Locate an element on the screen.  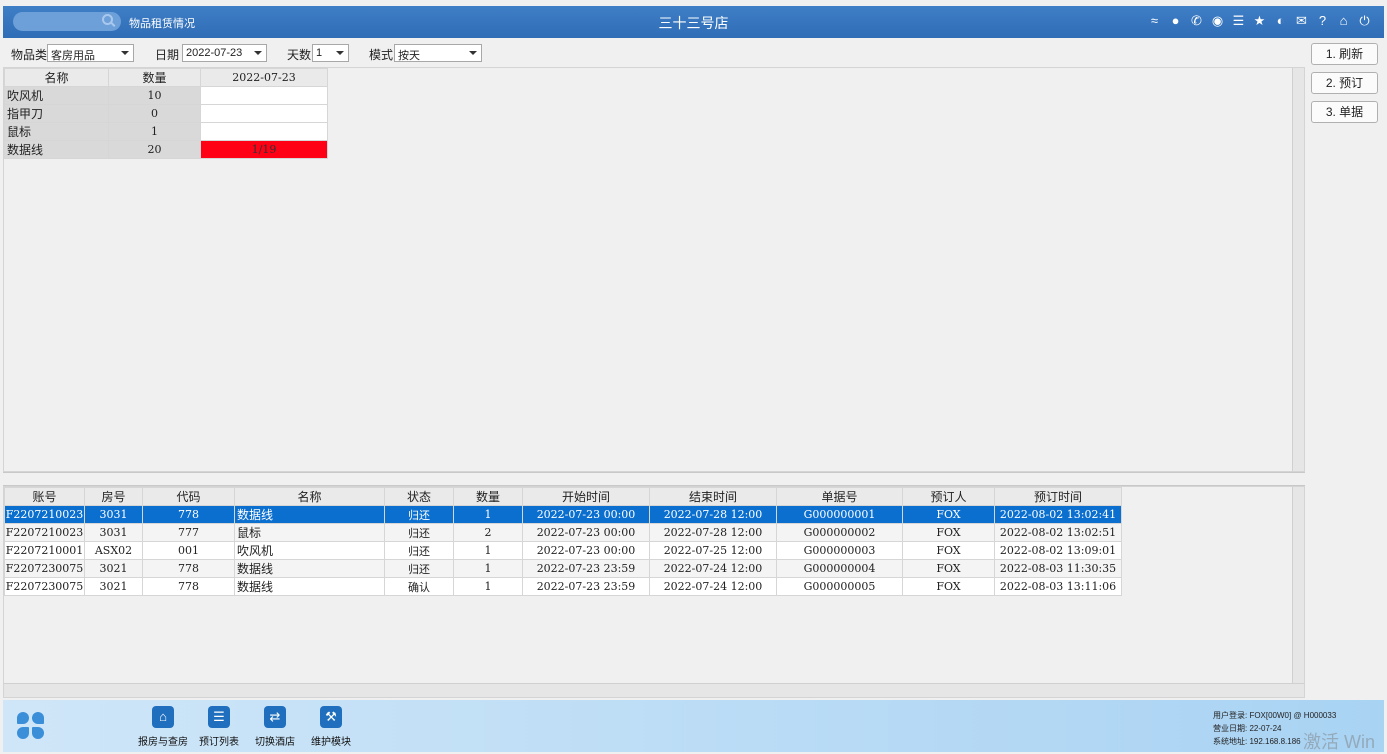
phone-icon: ✆ is located at coordinates (1196, 20).